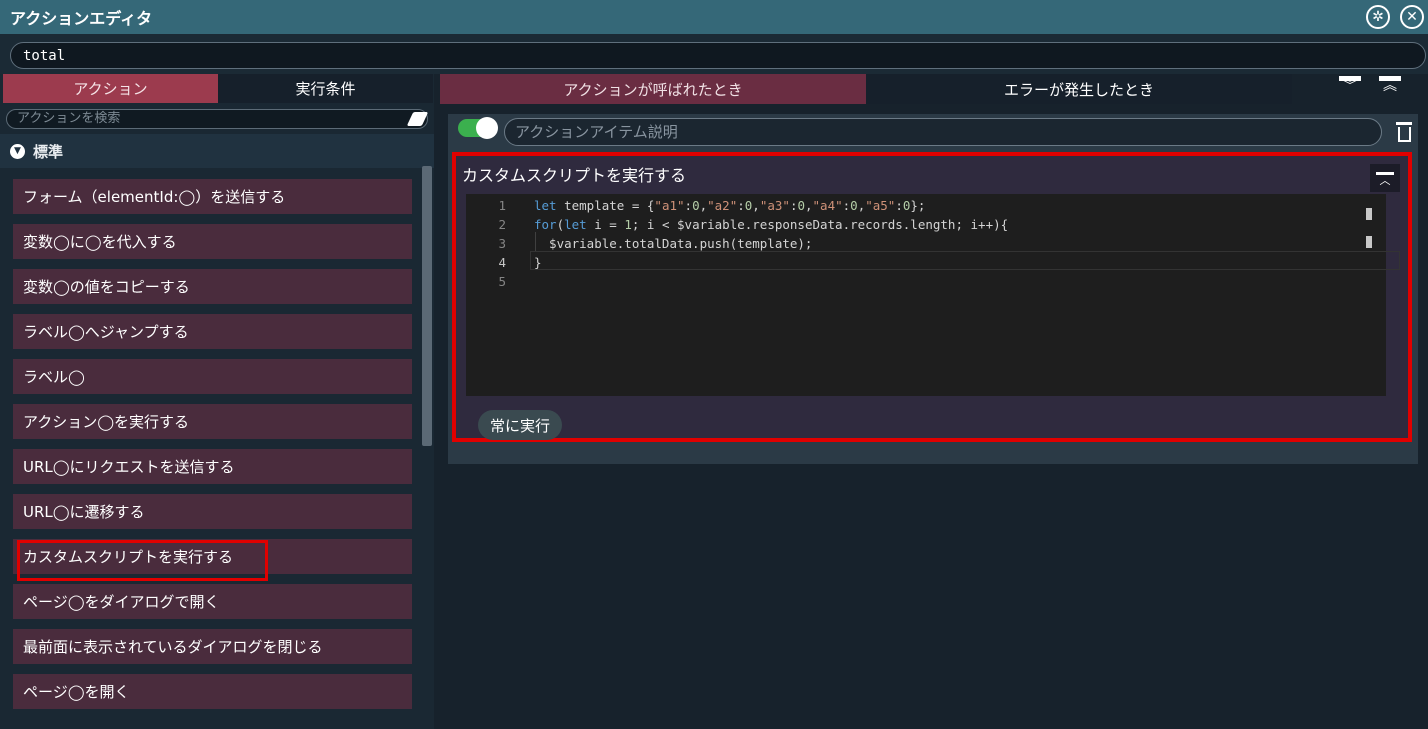  I want to click on action-item-jump-label: ラベル◯へジャンプする, so click(212, 331).